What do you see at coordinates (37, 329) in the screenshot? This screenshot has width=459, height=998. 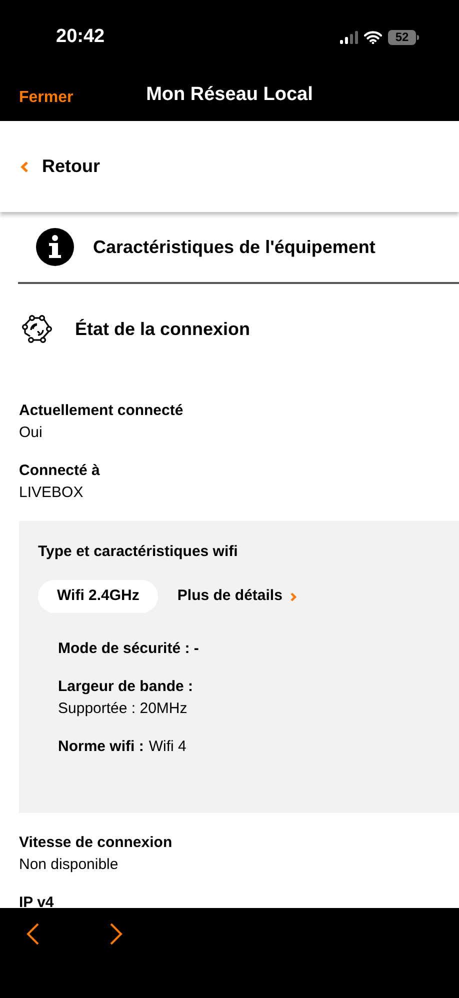 I see `network-icon` at bounding box center [37, 329].